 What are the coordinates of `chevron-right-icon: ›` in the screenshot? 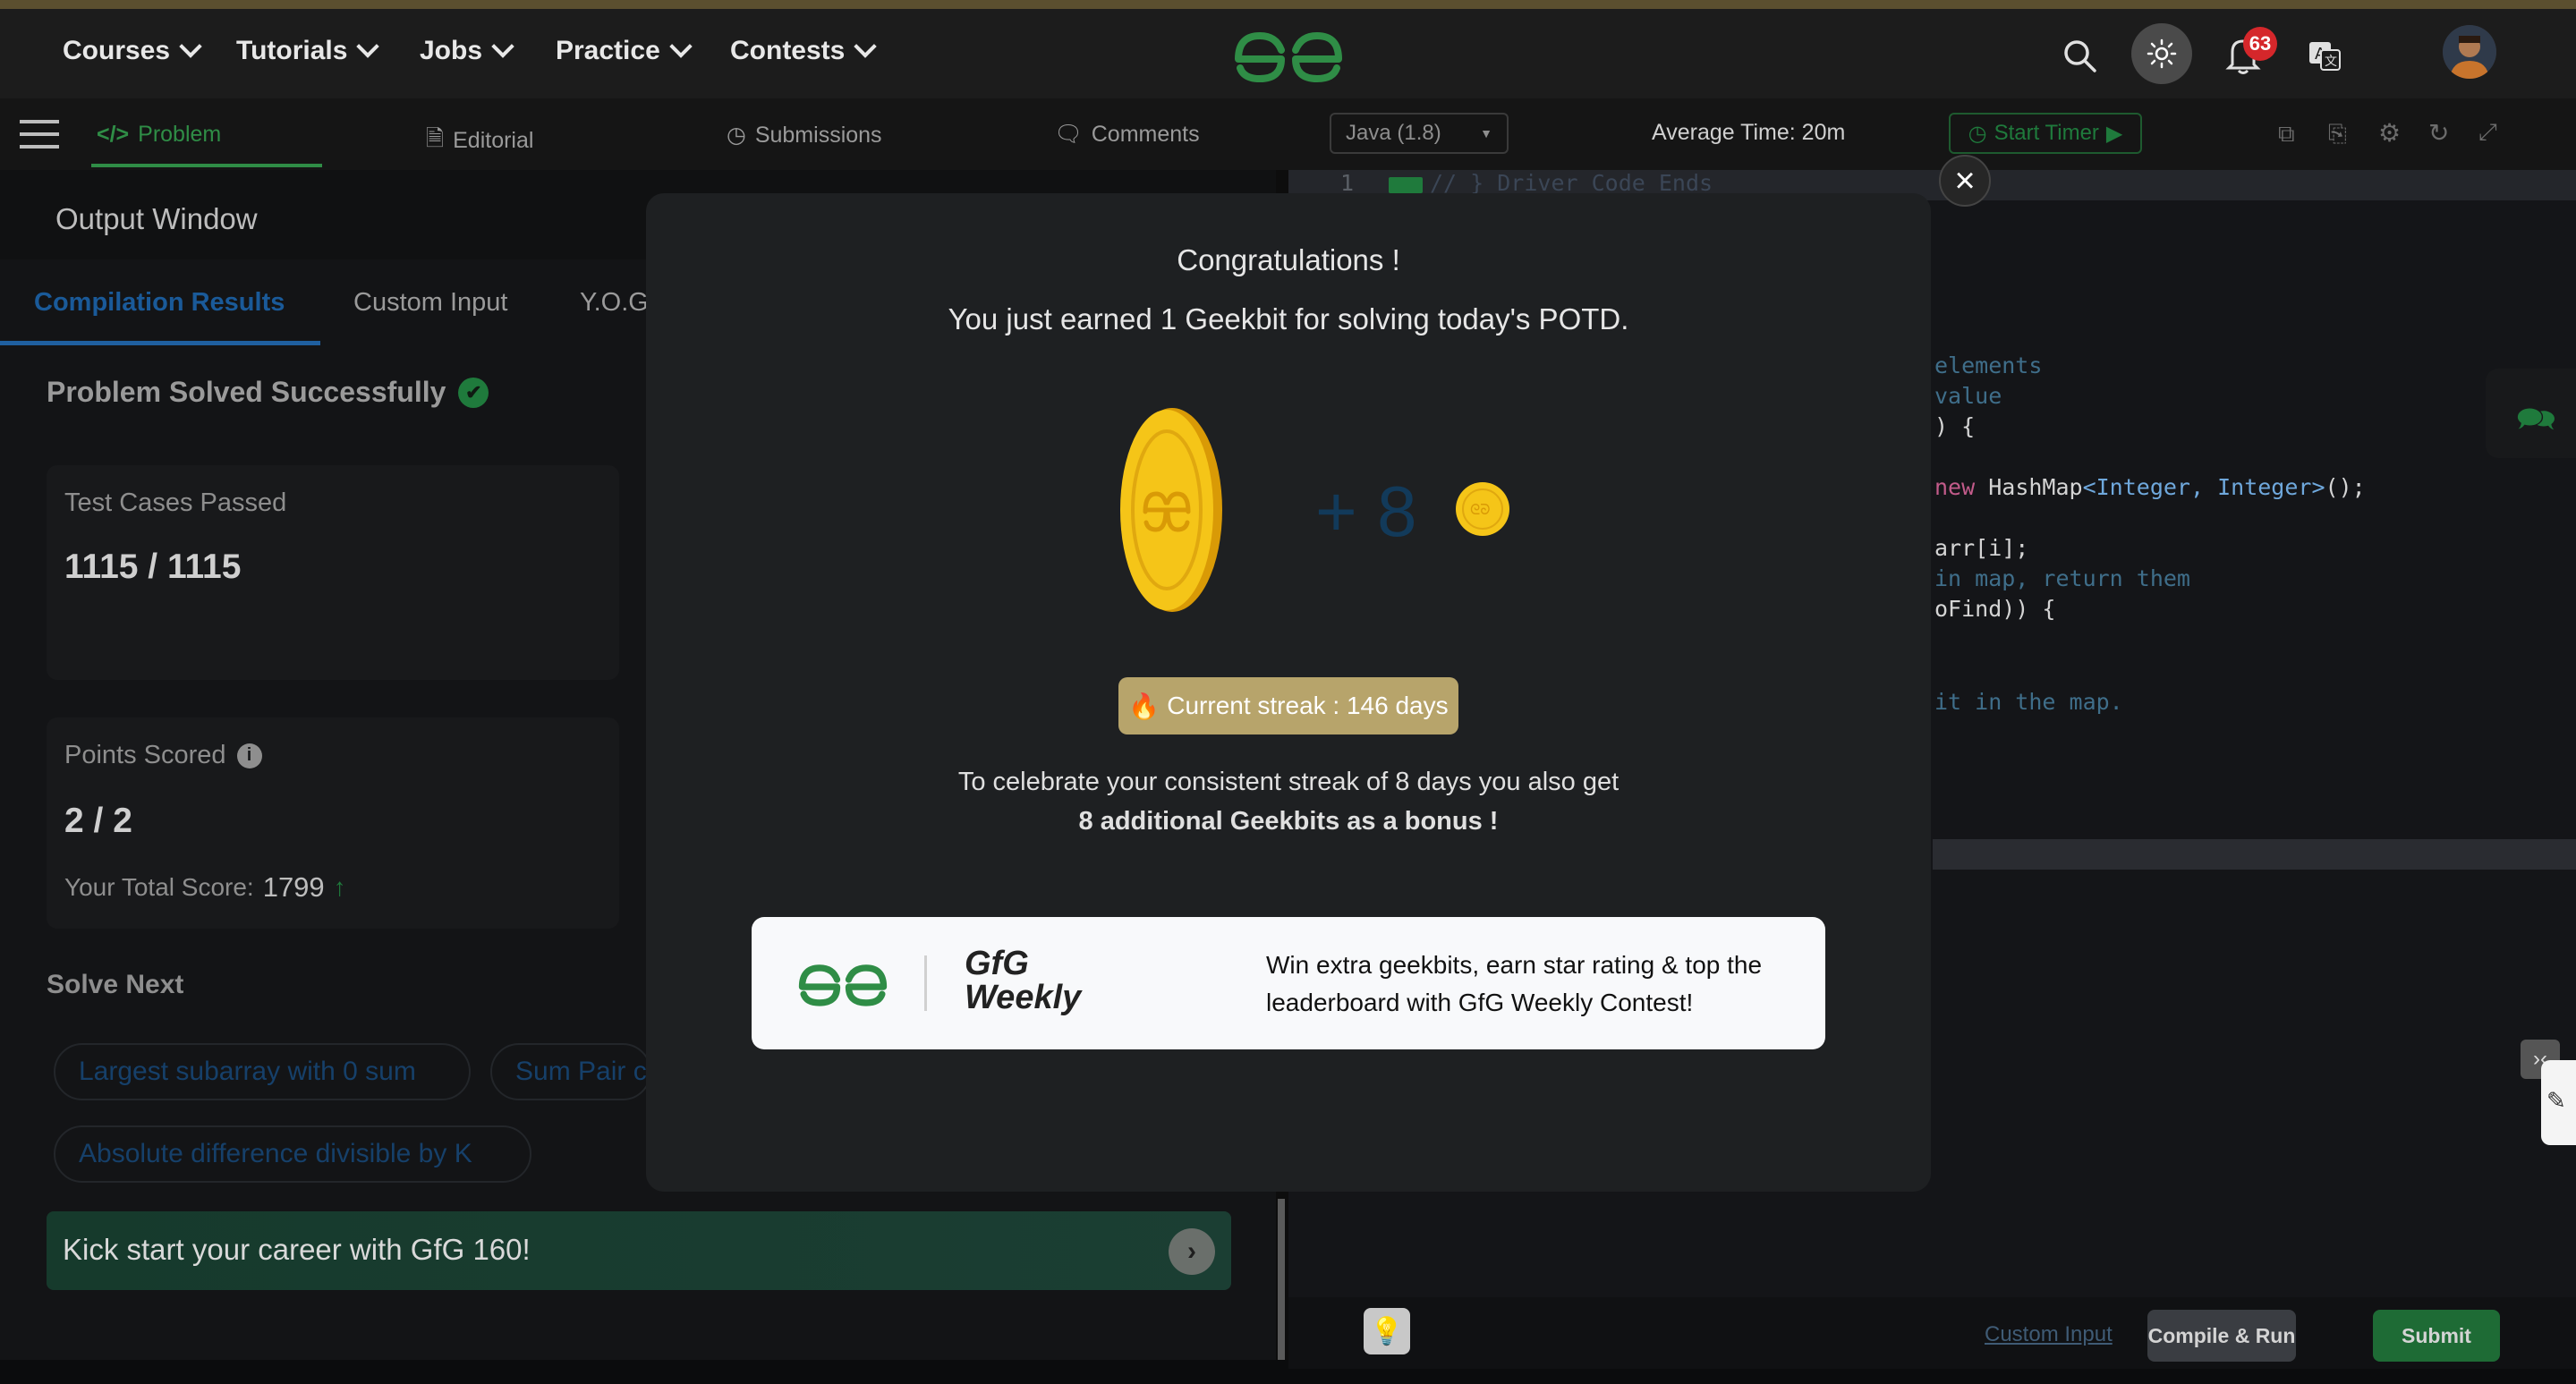 It's located at (1192, 1251).